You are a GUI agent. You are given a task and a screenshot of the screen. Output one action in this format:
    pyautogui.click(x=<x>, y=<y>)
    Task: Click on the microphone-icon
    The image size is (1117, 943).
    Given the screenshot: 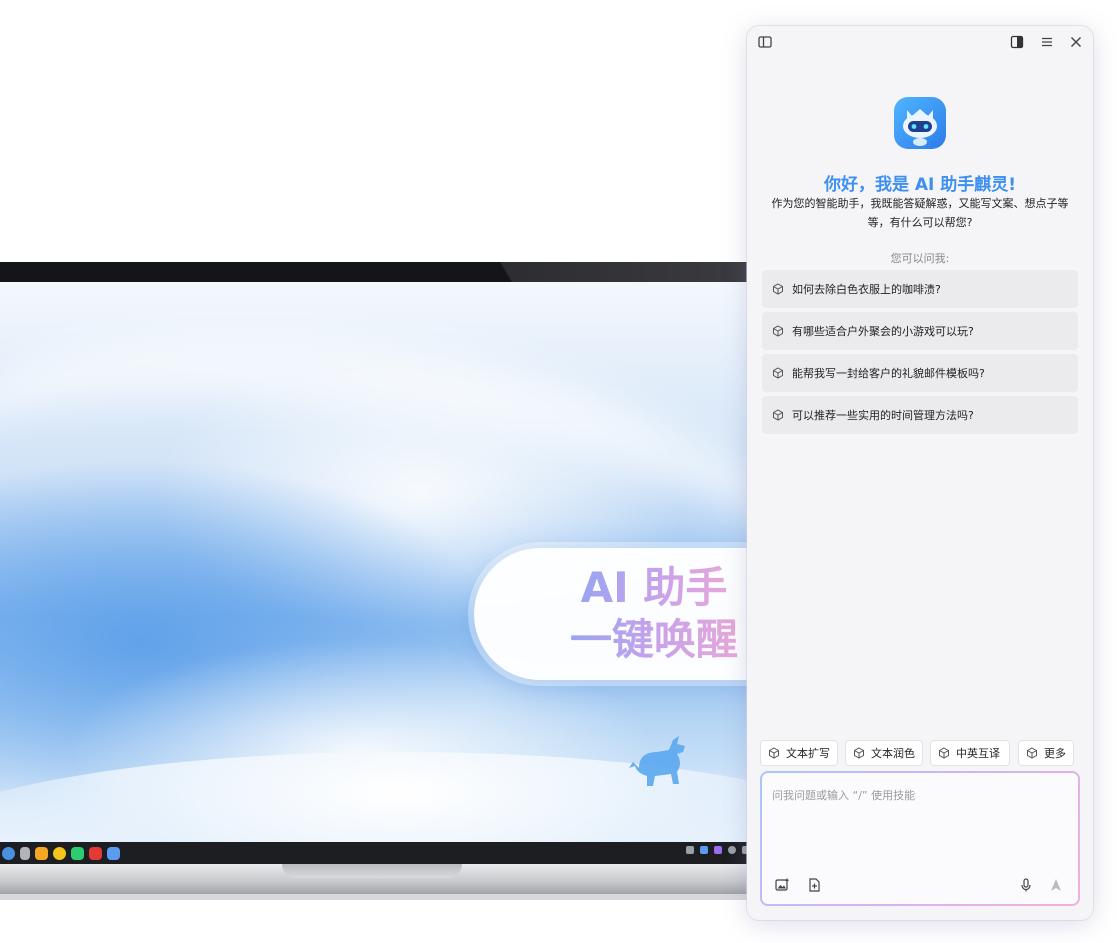 What is the action you would take?
    pyautogui.click(x=1026, y=885)
    